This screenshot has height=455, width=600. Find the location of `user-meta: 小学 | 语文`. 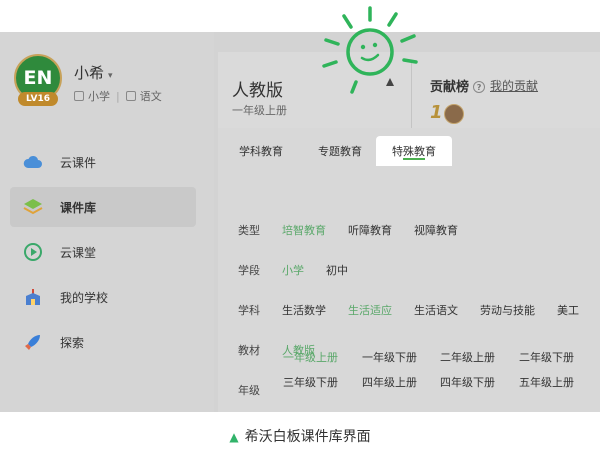

user-meta: 小学 | 语文 is located at coordinates (118, 96).